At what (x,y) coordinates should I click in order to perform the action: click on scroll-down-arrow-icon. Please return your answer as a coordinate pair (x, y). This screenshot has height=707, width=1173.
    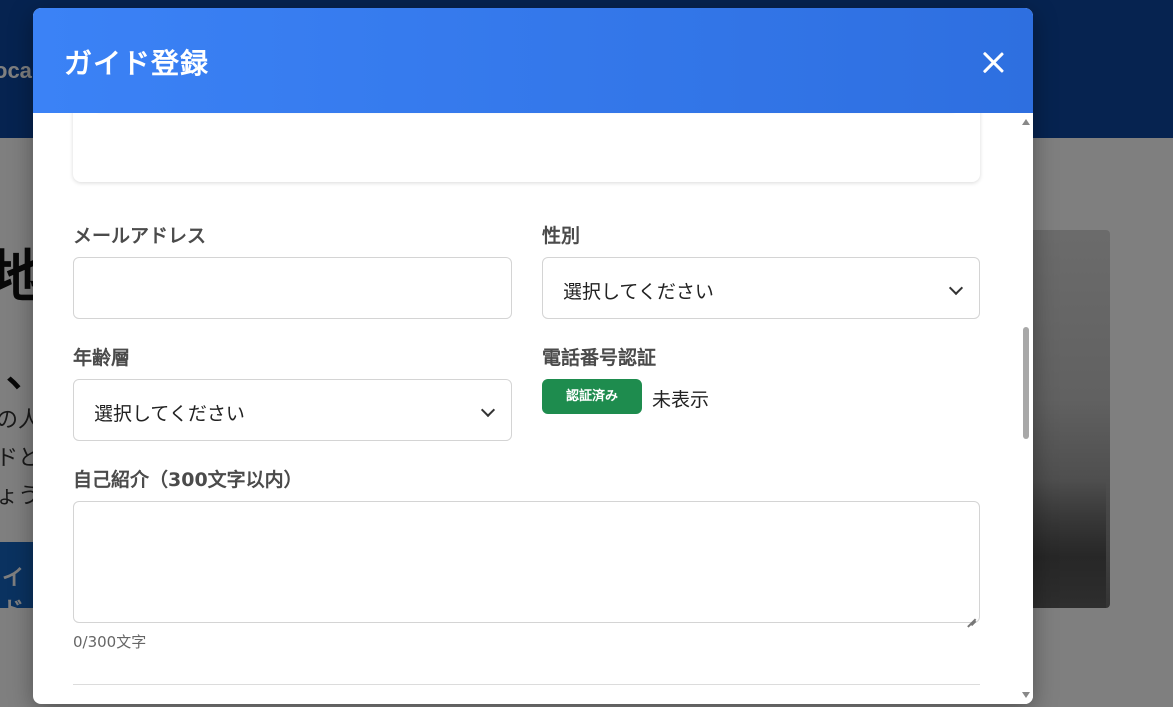
    Looking at the image, I should click on (1026, 695).